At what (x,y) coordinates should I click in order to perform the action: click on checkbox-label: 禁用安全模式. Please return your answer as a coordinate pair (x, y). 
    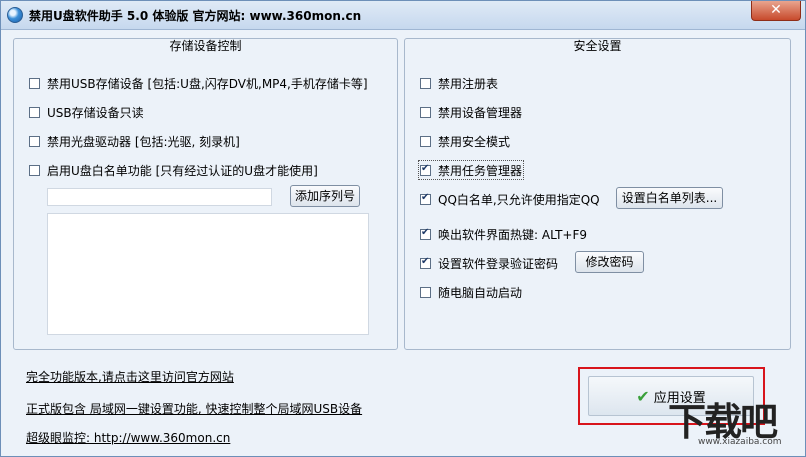
    Looking at the image, I should click on (474, 141).